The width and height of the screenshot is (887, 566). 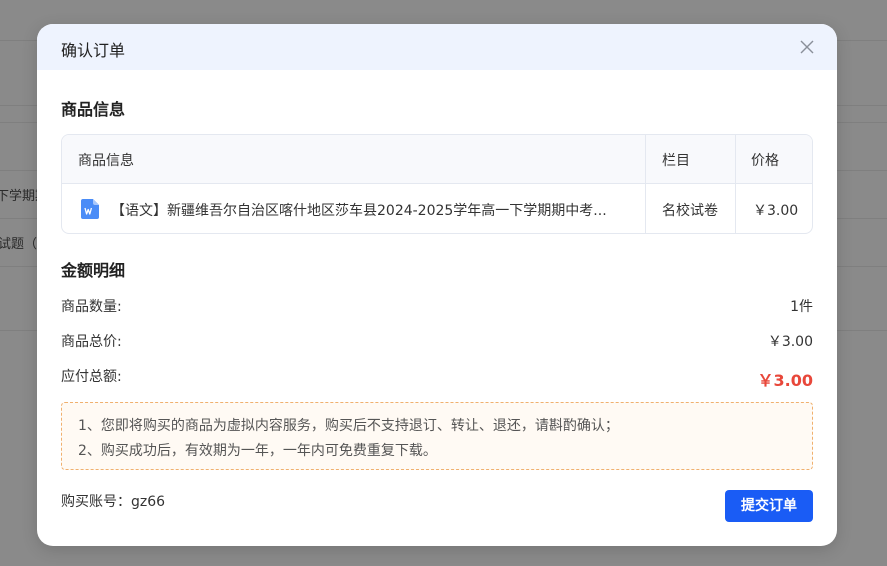 I want to click on word-doc-icon, so click(x=90, y=209).